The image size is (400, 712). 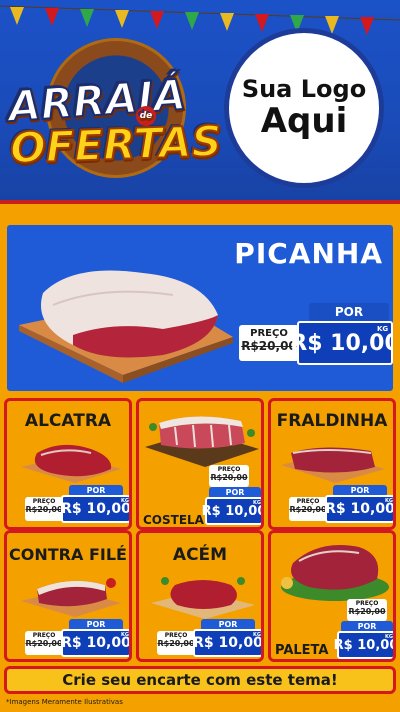 What do you see at coordinates (335, 573) in the screenshot?
I see `paleta-image` at bounding box center [335, 573].